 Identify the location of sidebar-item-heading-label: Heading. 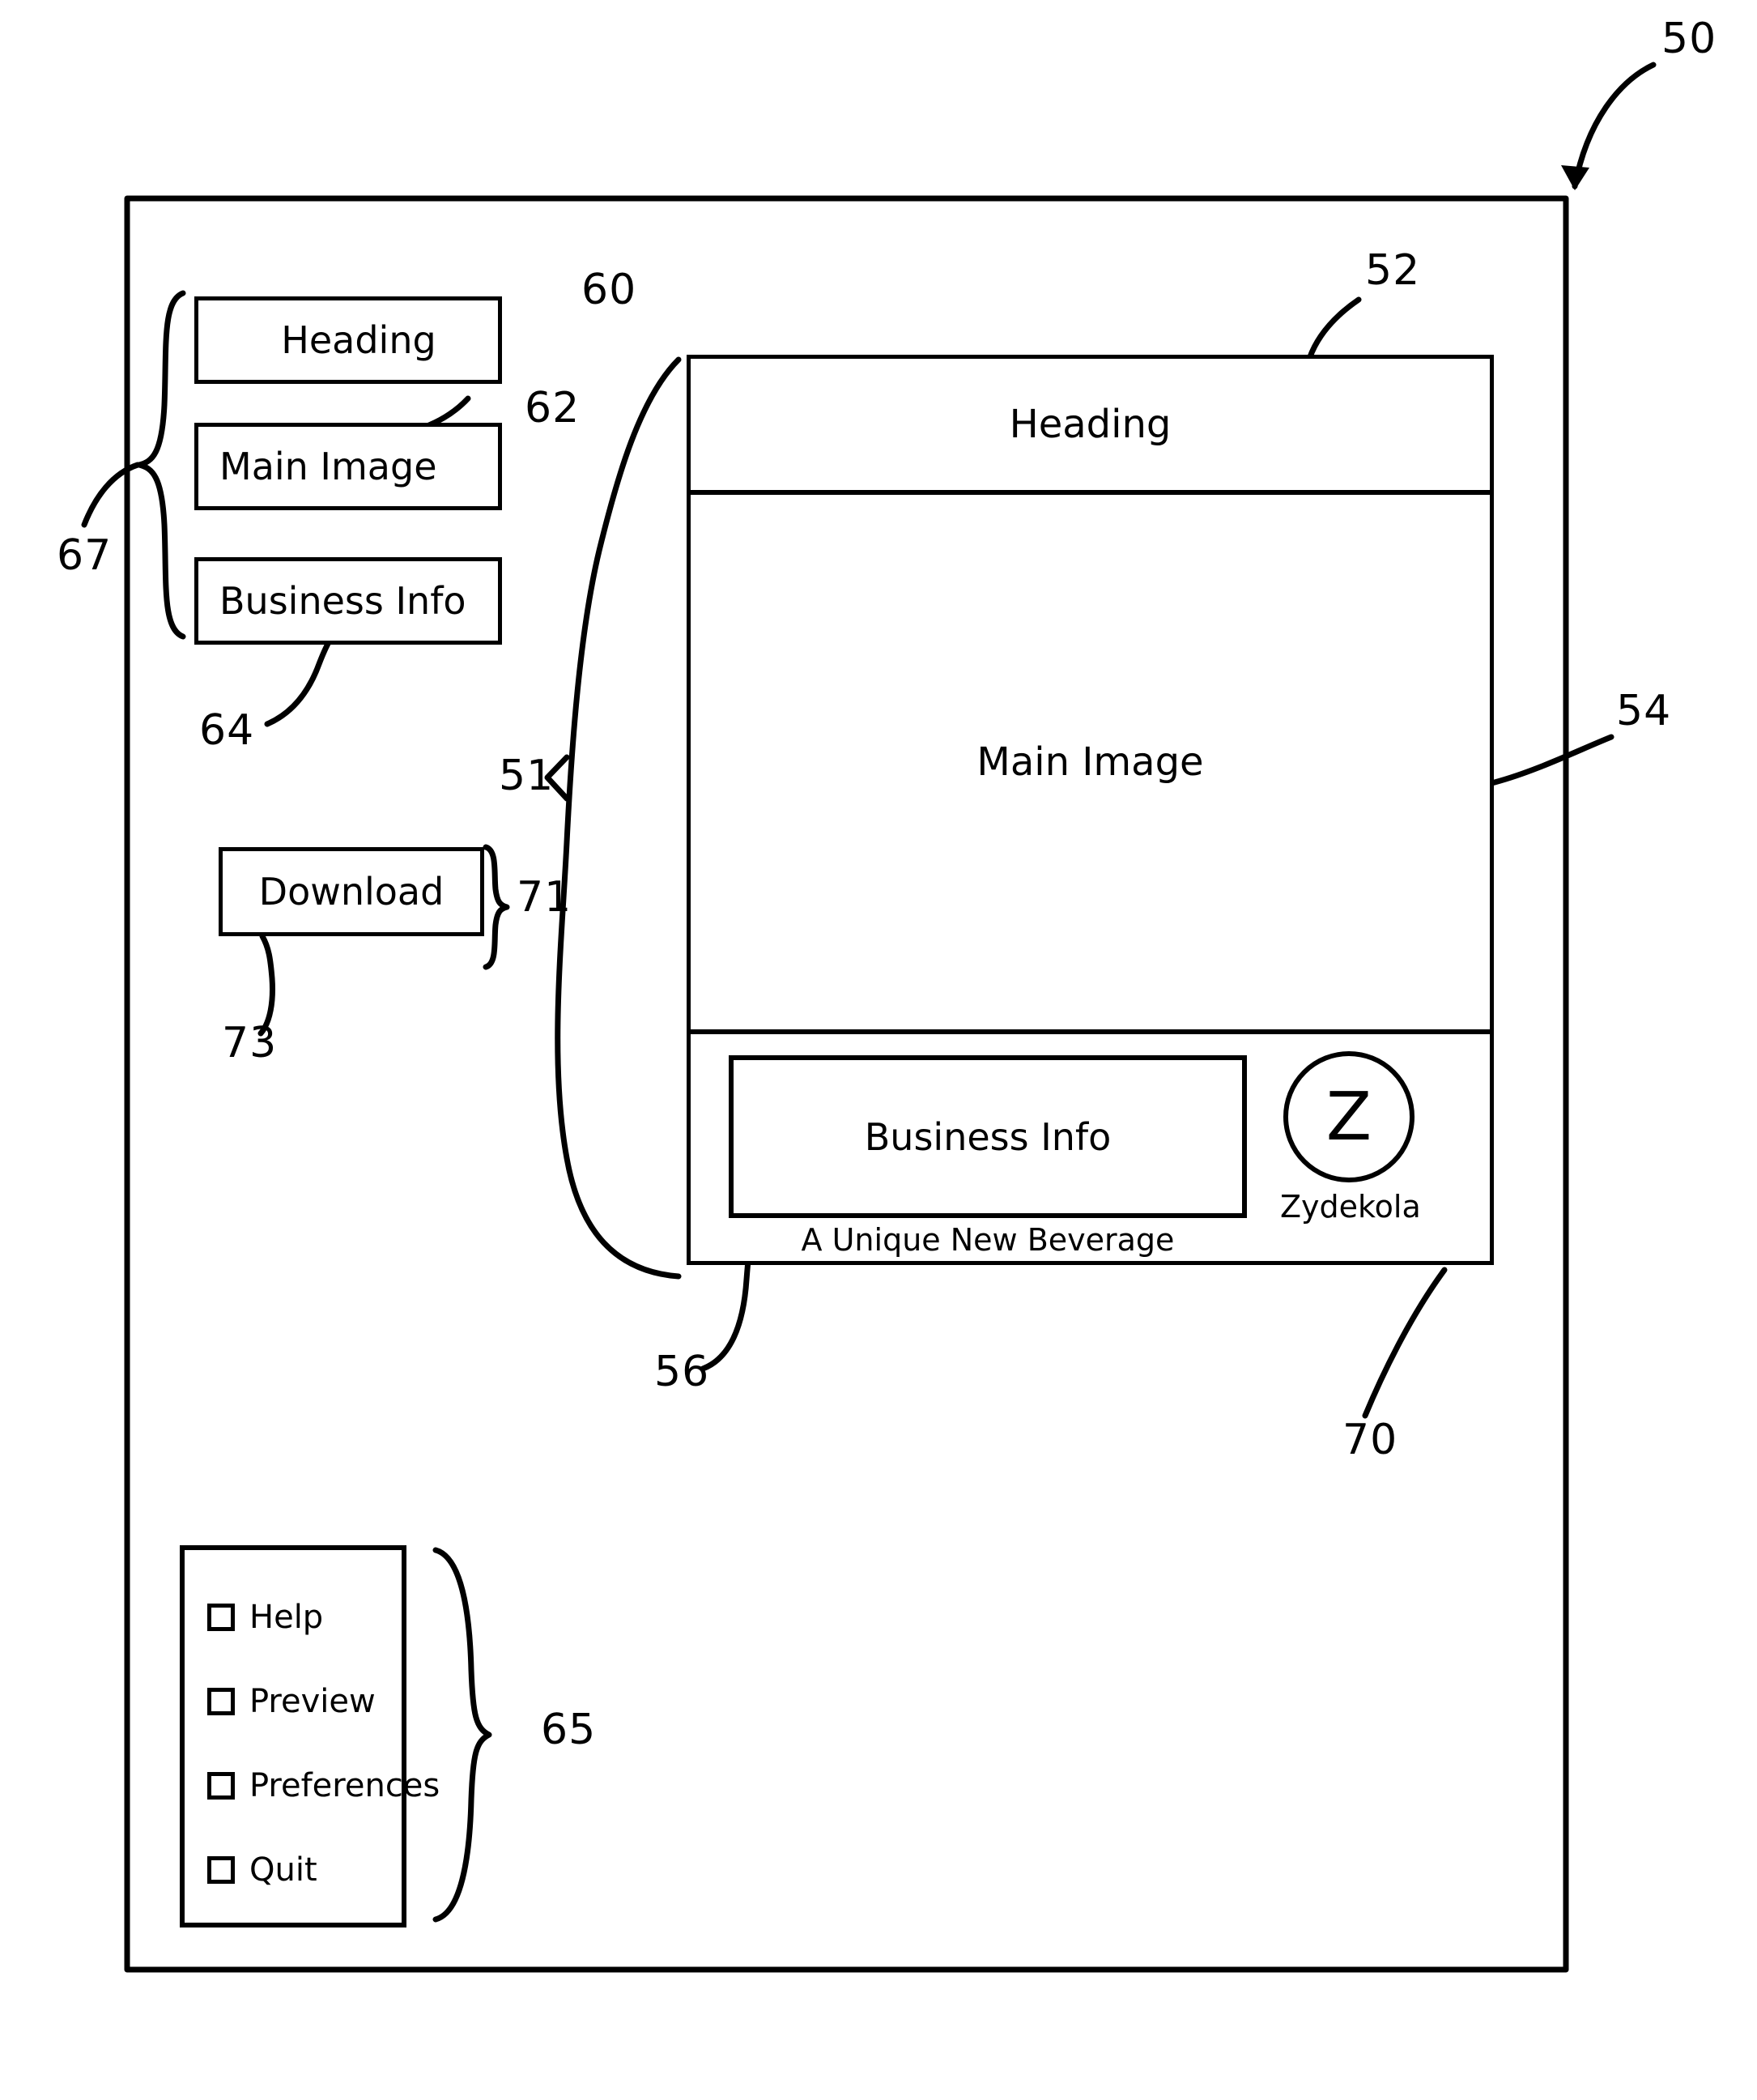
(358, 340).